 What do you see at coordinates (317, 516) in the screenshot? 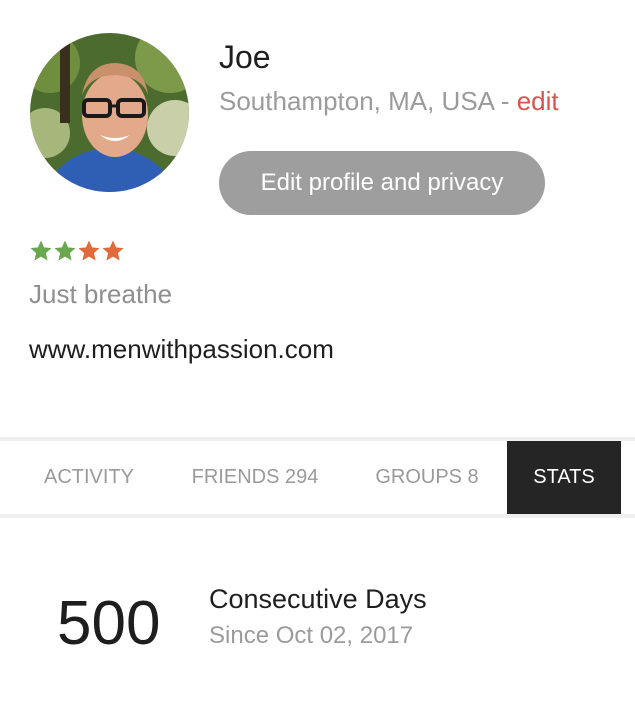
I see `tabs-divider-bottom` at bounding box center [317, 516].